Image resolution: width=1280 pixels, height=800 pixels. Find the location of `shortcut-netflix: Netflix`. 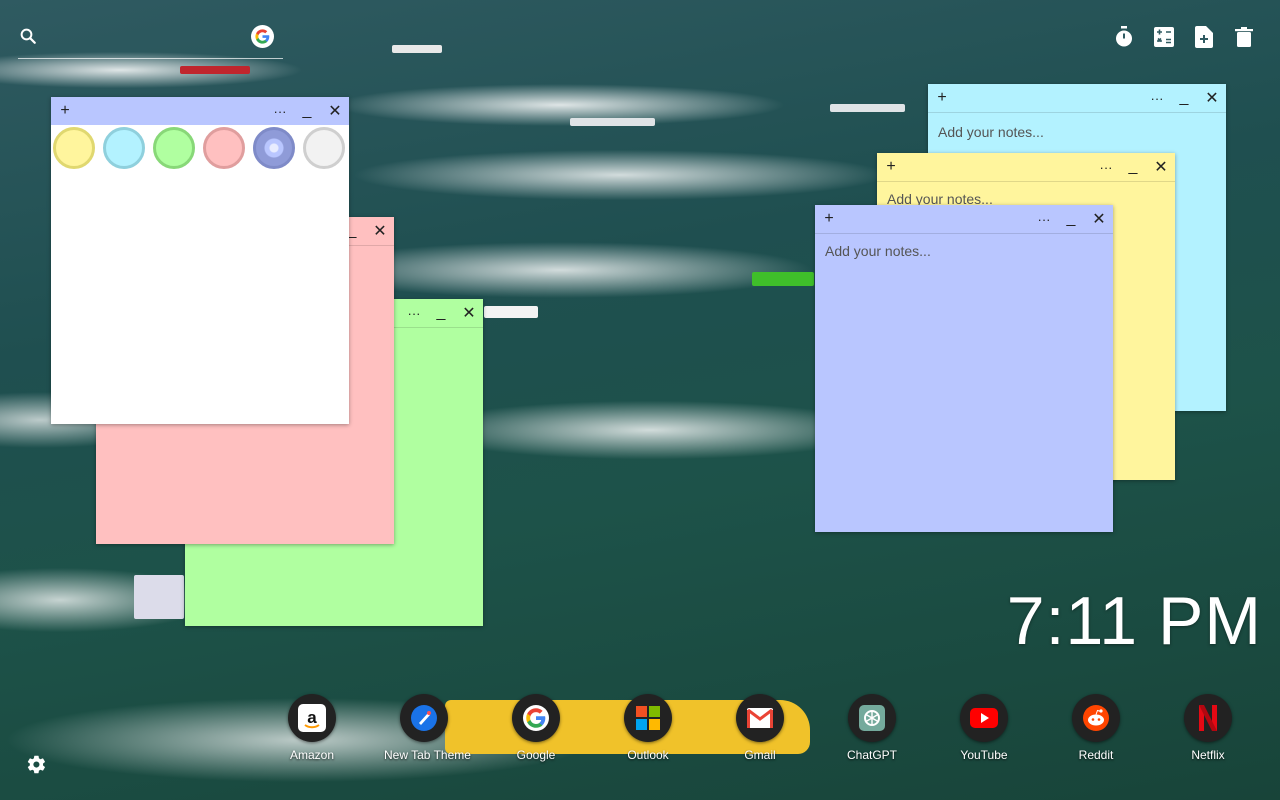

shortcut-netflix: Netflix is located at coordinates (1208, 728).